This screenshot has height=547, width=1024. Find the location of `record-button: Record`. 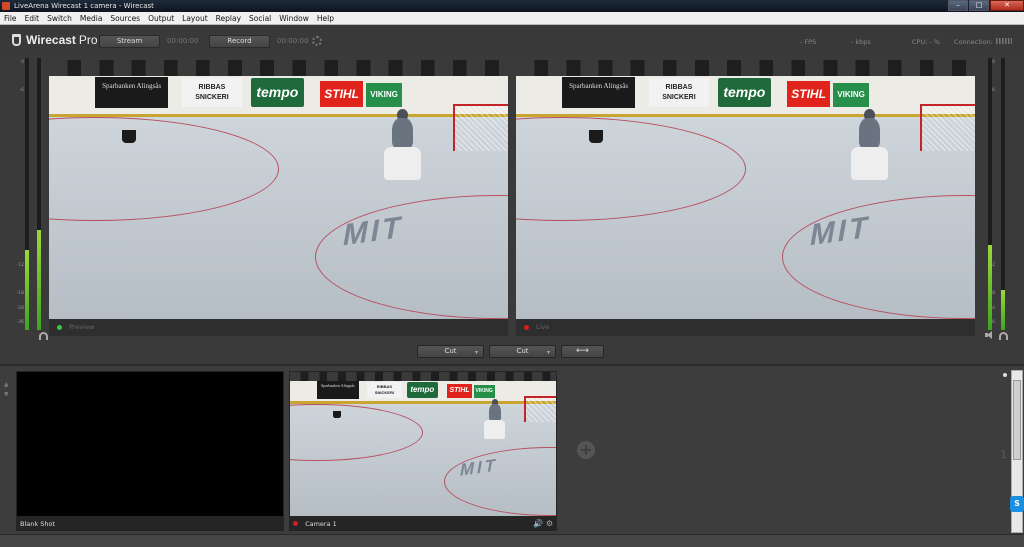

record-button: Record is located at coordinates (239, 41).